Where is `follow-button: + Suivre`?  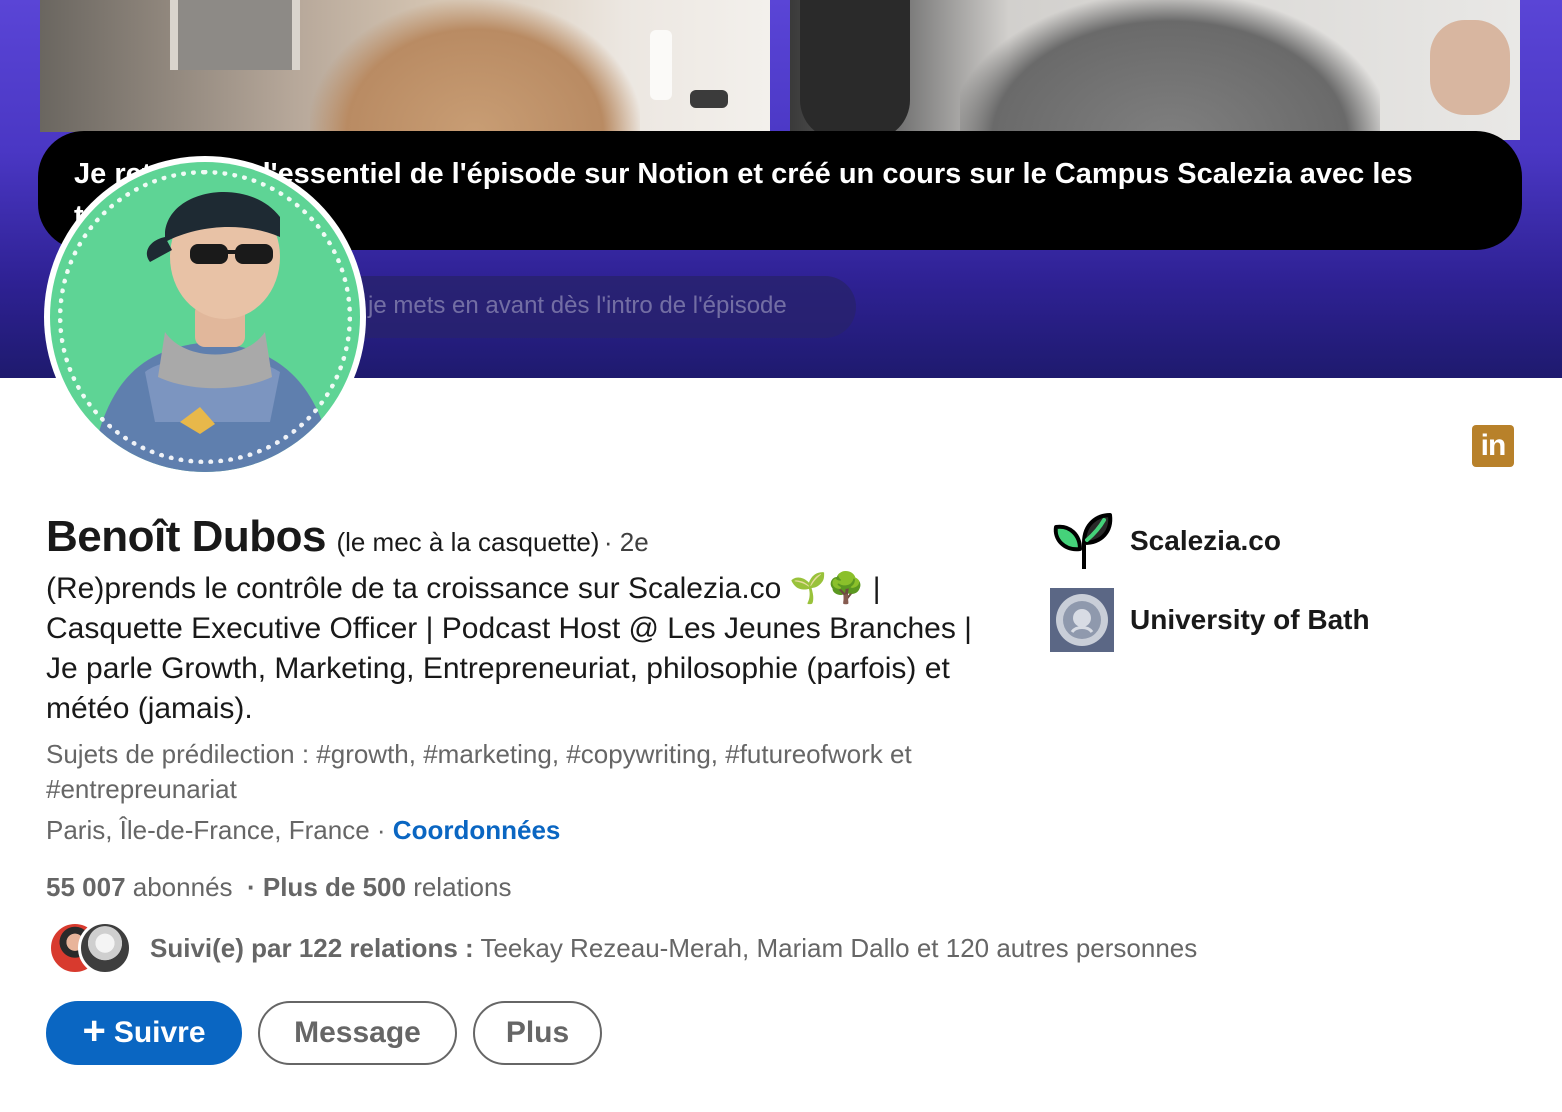
follow-button: + Suivre is located at coordinates (144, 1033).